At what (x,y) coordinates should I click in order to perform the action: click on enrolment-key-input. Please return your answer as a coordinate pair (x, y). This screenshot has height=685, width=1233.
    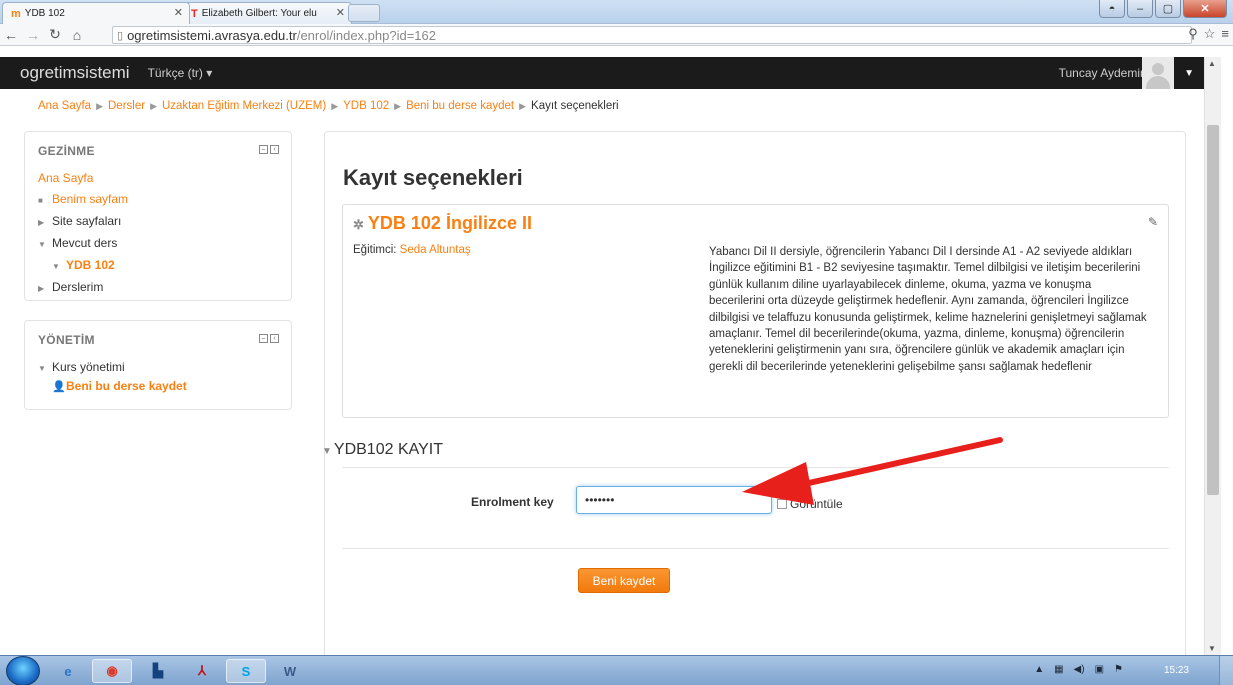
    Looking at the image, I should click on (674, 500).